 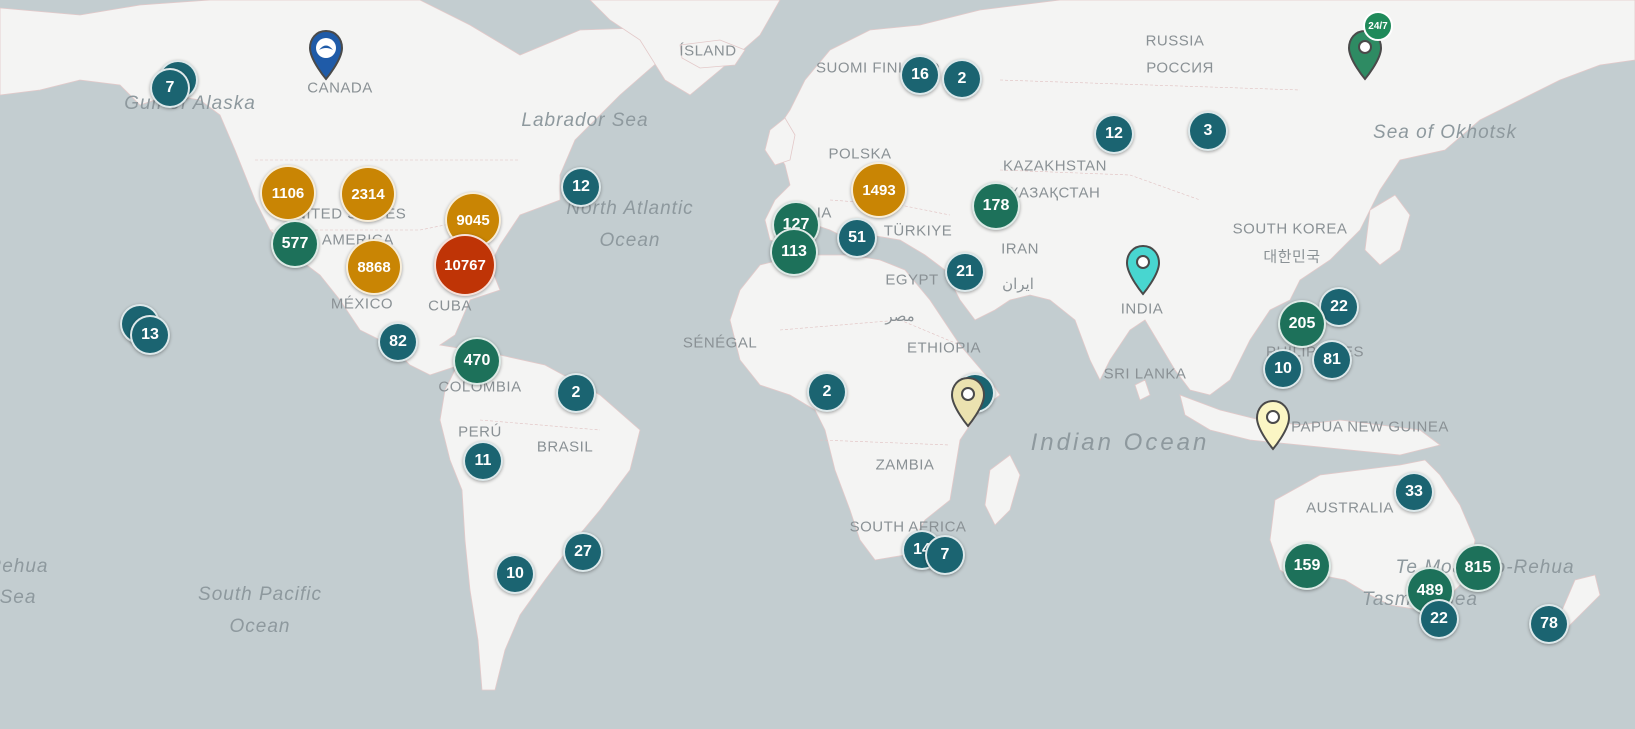 I want to click on cluster-marker: 13, so click(x=150, y=335).